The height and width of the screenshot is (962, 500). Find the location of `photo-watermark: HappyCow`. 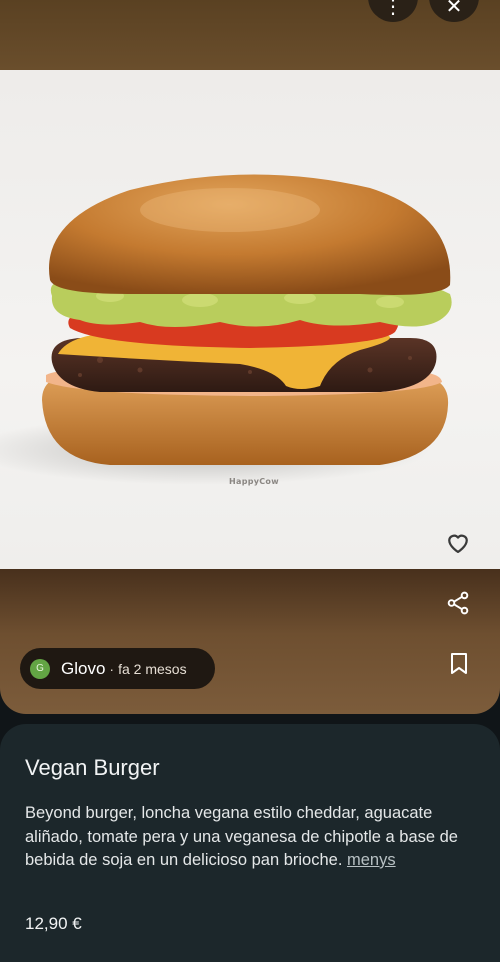

photo-watermark: HappyCow is located at coordinates (254, 481).